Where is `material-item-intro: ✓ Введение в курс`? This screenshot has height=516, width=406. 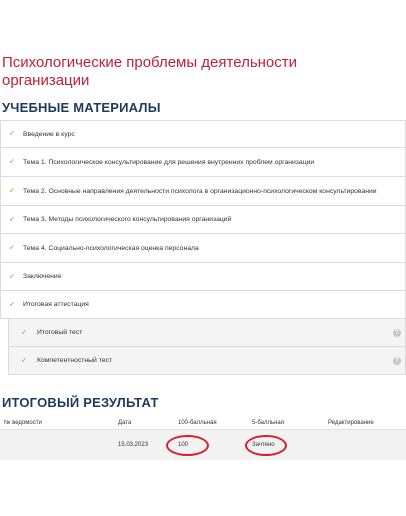 material-item-intro: ✓ Введение в курс is located at coordinates (203, 134).